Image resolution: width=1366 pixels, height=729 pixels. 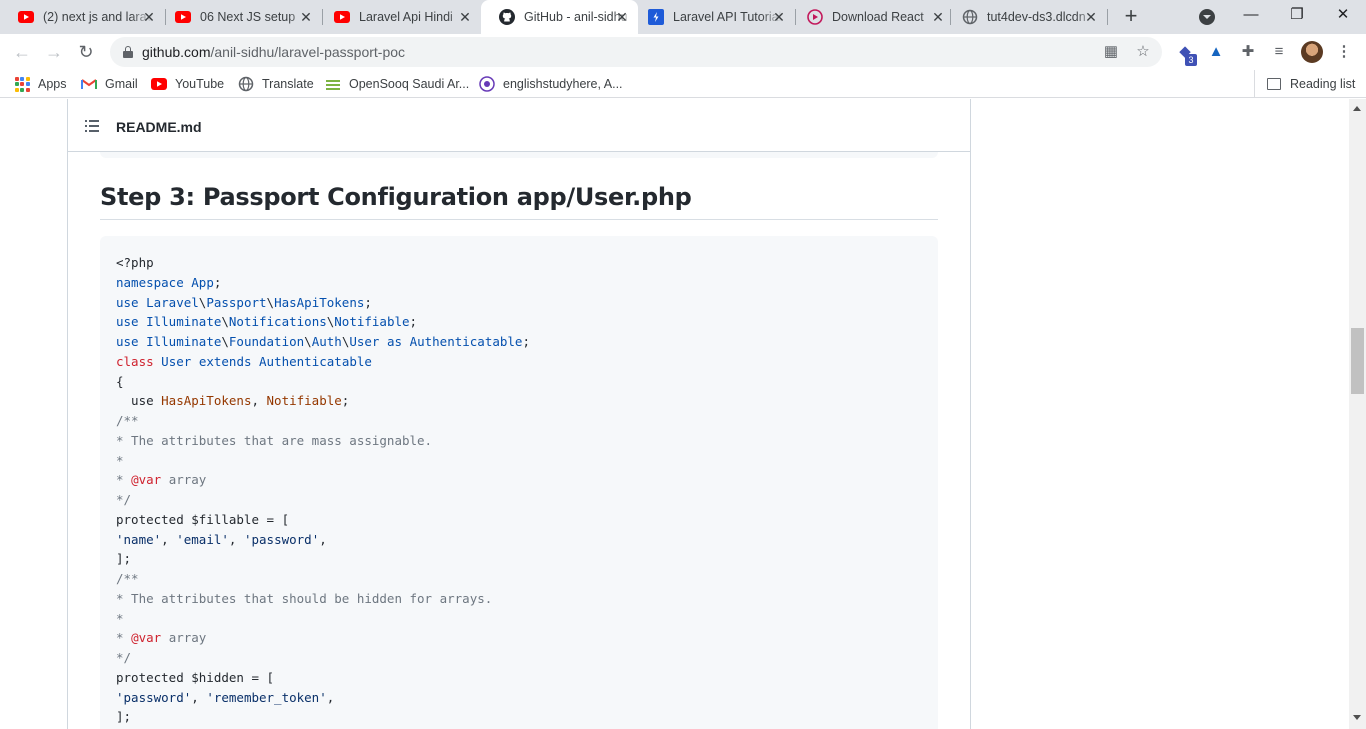 What do you see at coordinates (559, 17) in the screenshot?
I see `tab-github-active: GitHub - anil-sidhu ✕` at bounding box center [559, 17].